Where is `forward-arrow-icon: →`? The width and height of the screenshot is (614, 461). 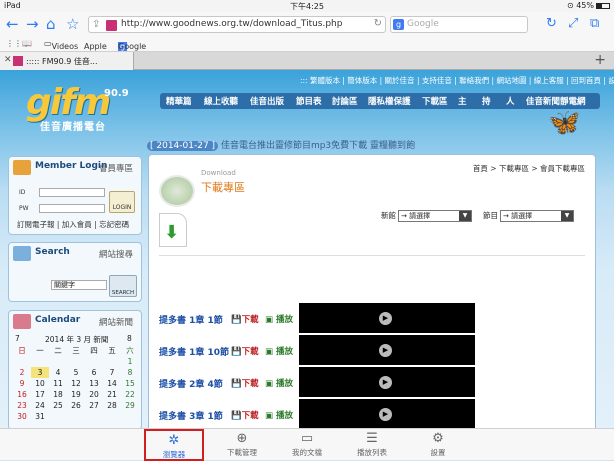
forward-arrow-icon: → is located at coordinates (32, 24).